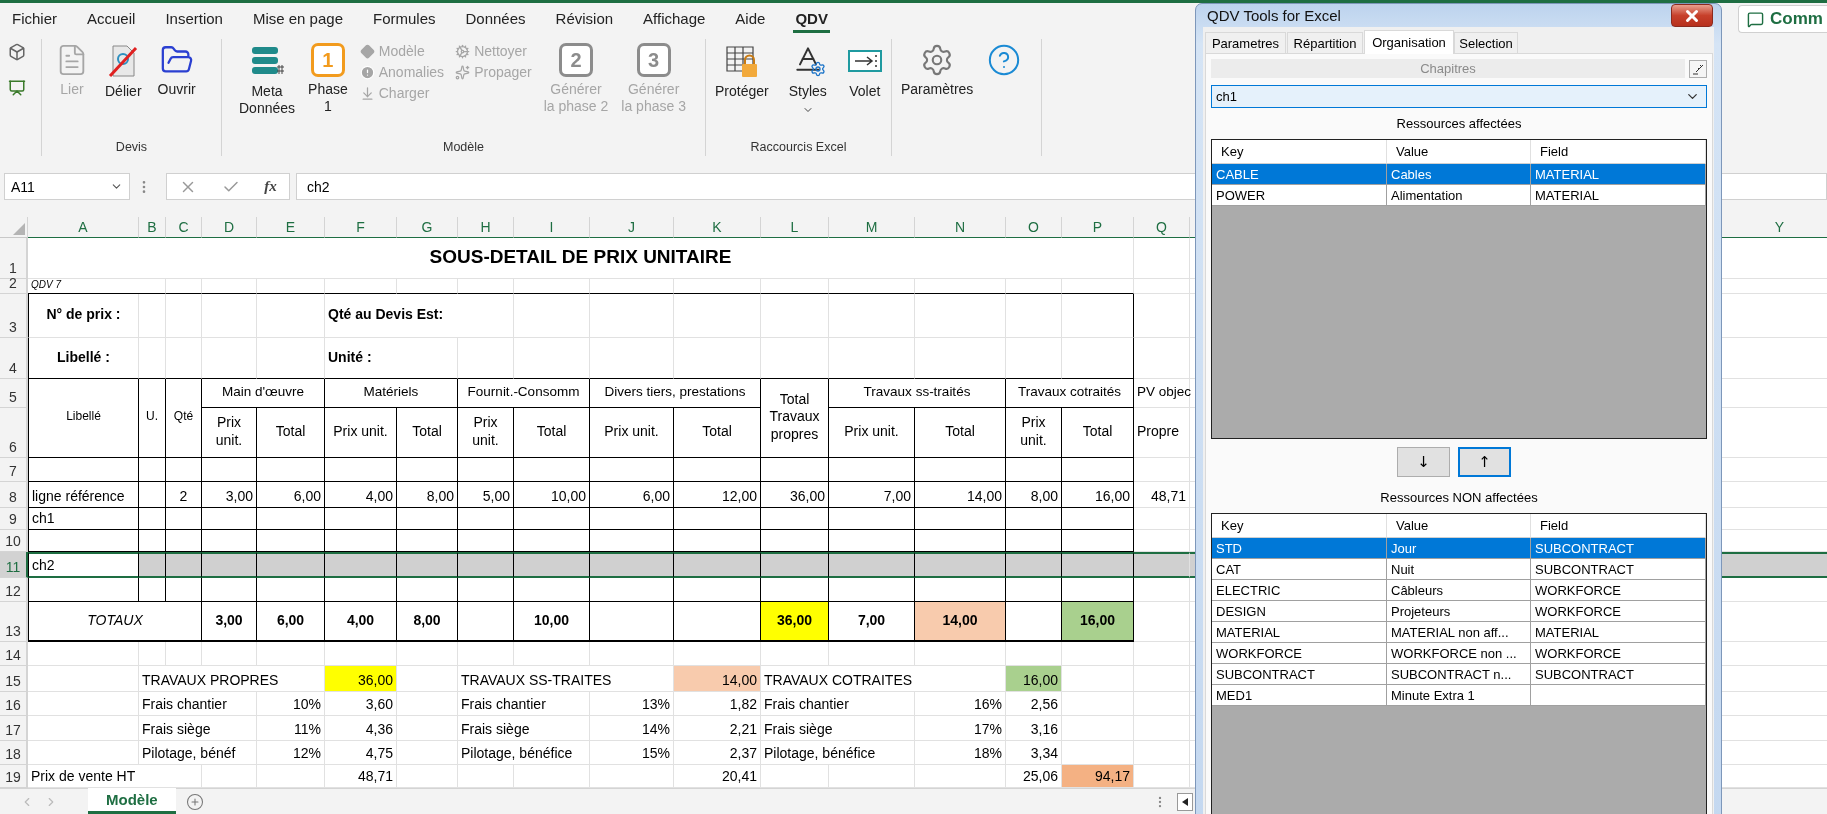 Image resolution: width=1827 pixels, height=814 pixels. Describe the element at coordinates (14, 258) in the screenshot. I see `row-header: 1` at that location.